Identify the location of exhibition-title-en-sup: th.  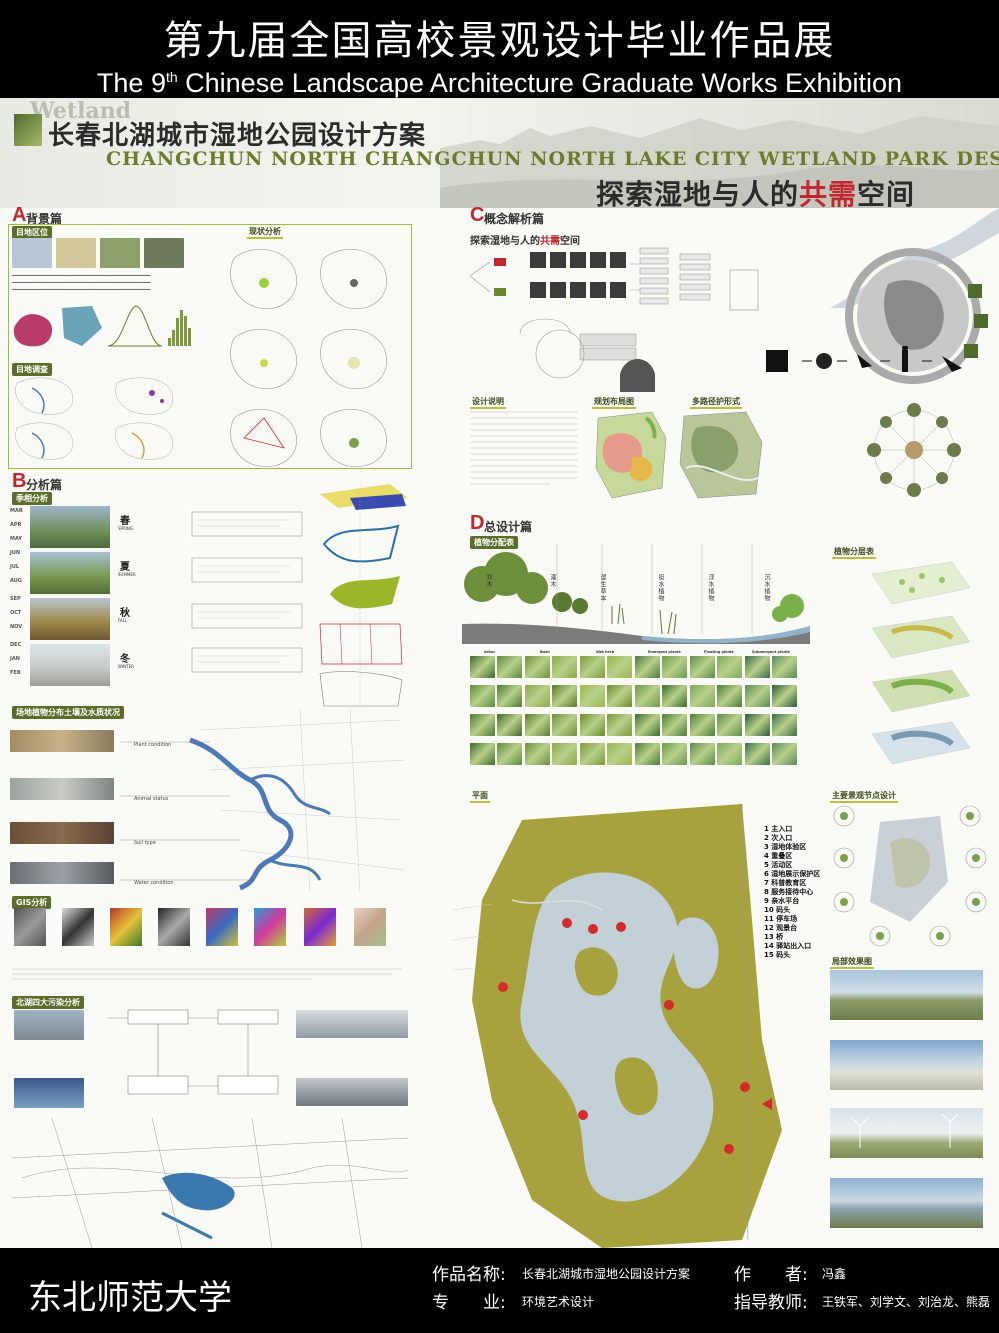
(171, 77).